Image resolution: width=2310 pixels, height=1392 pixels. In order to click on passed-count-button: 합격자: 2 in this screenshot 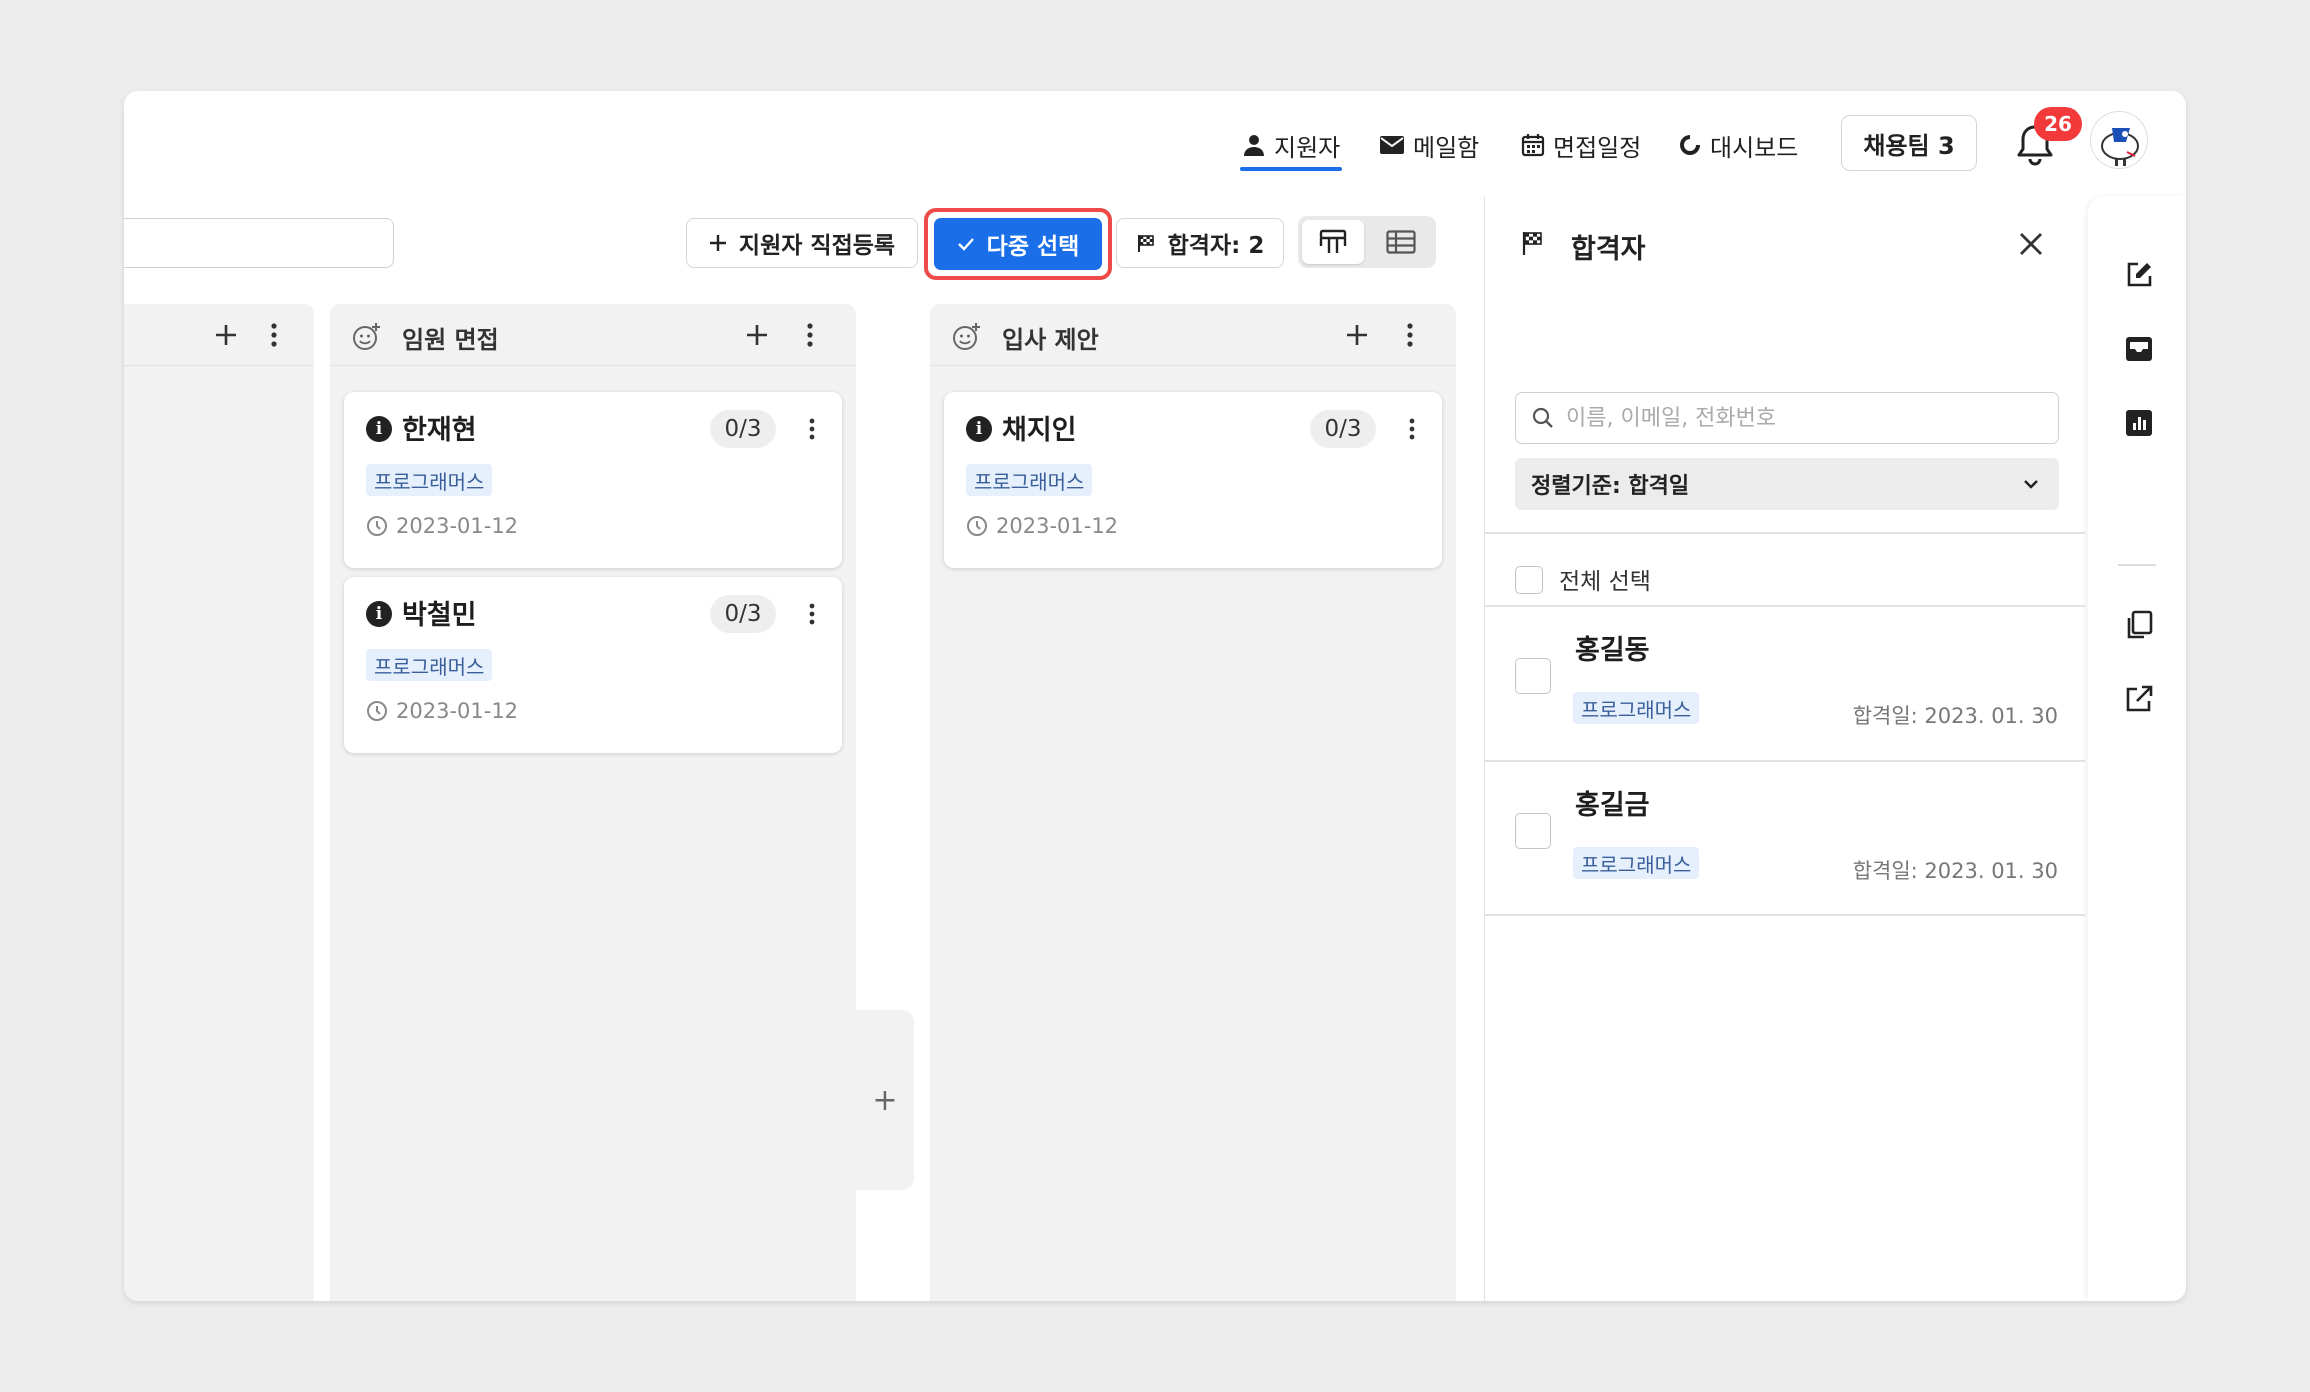, I will do `click(1200, 243)`.